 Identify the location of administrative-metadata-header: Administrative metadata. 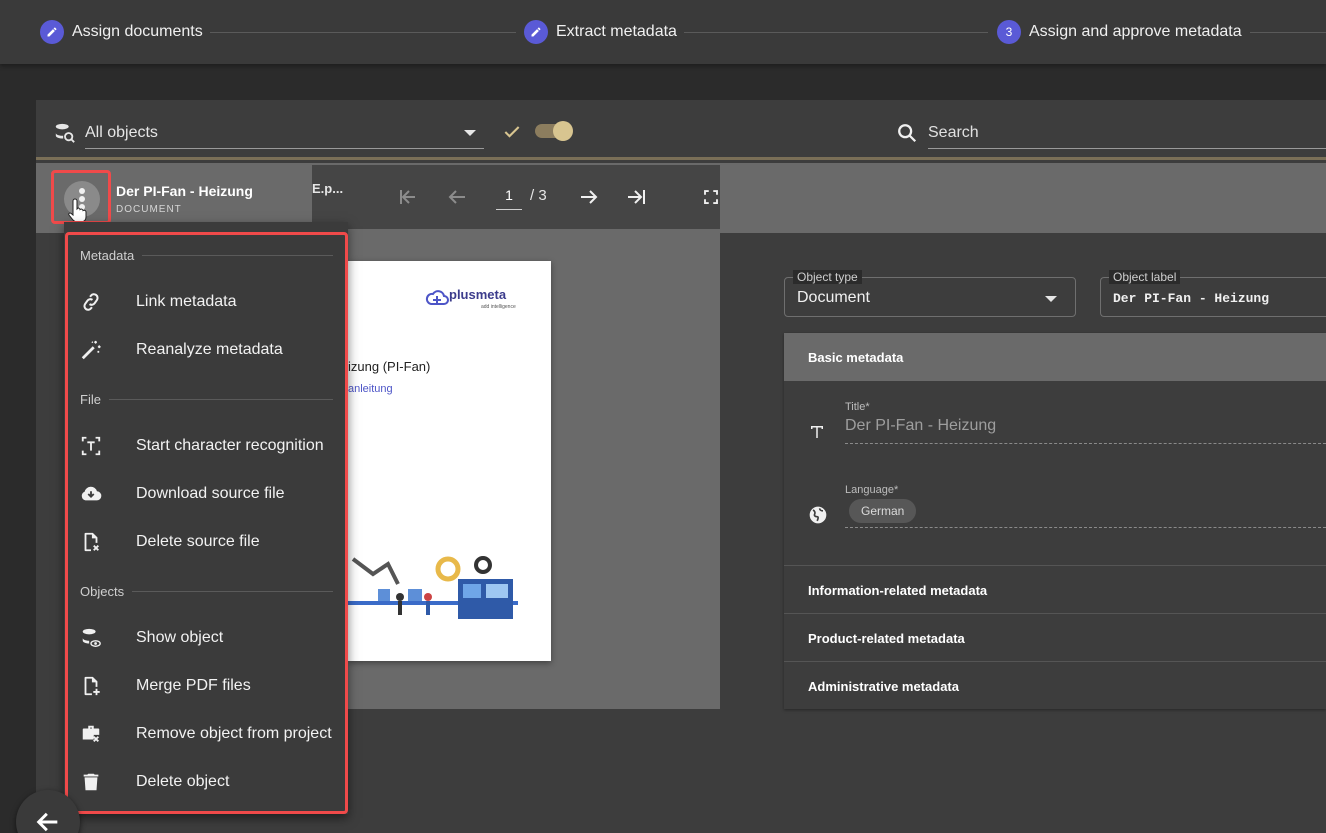
(1055, 685).